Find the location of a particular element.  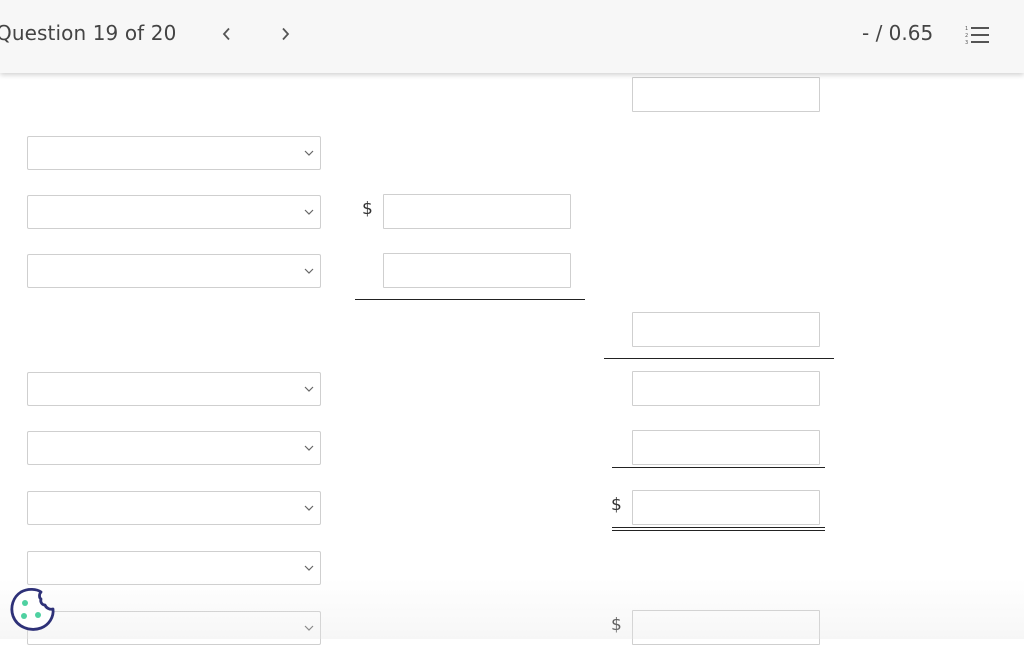

next-question-button is located at coordinates (285, 34).